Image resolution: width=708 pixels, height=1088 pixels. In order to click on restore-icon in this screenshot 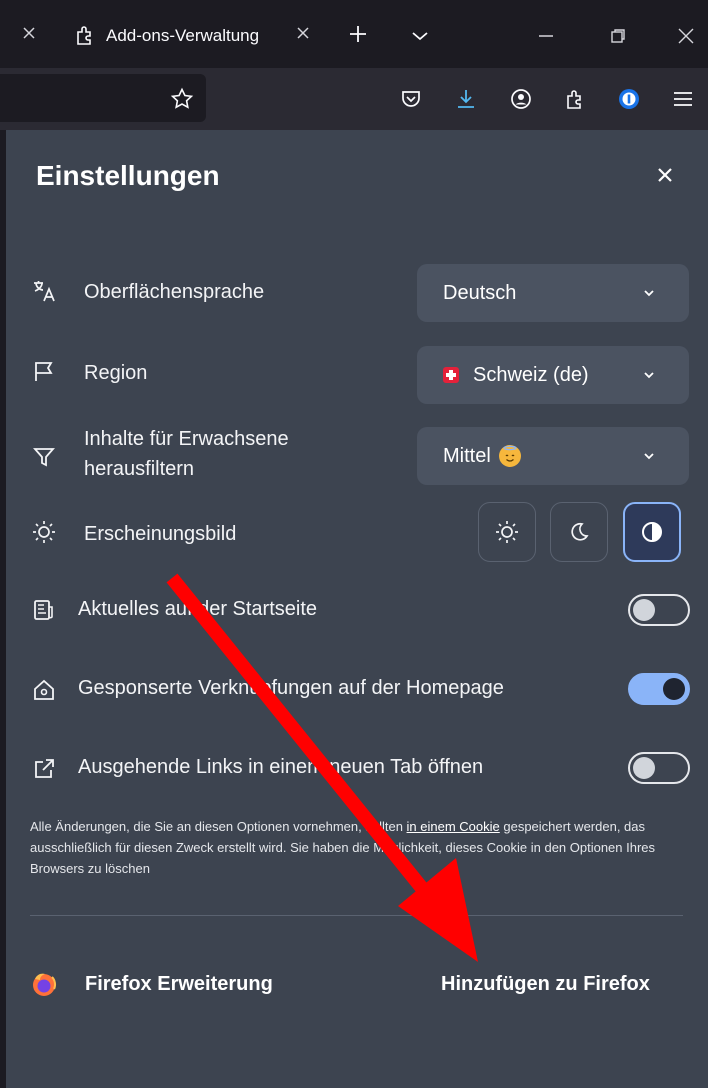, I will do `click(618, 36)`.